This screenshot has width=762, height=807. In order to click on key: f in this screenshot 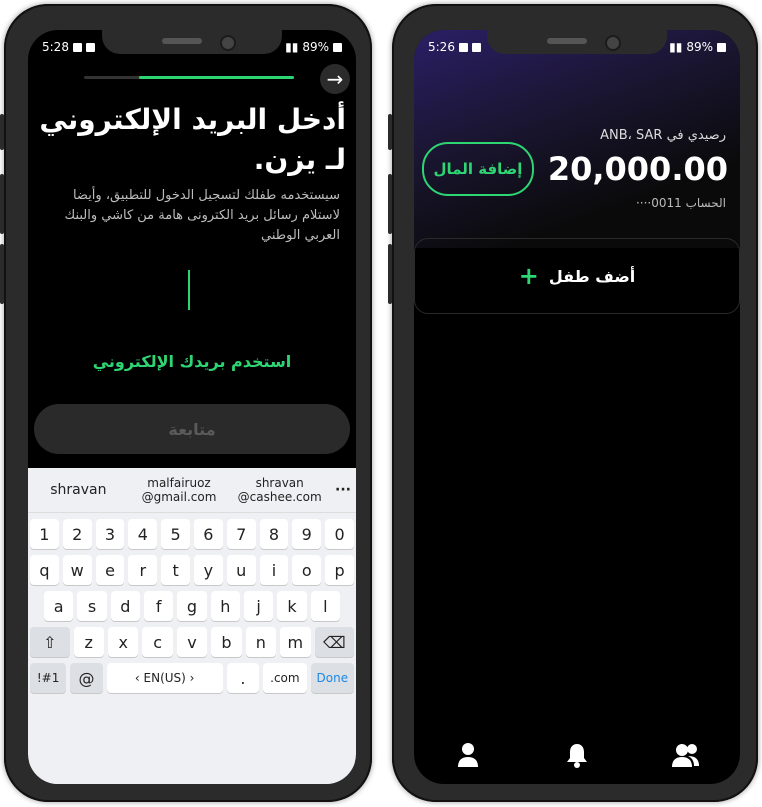, I will do `click(158, 606)`.